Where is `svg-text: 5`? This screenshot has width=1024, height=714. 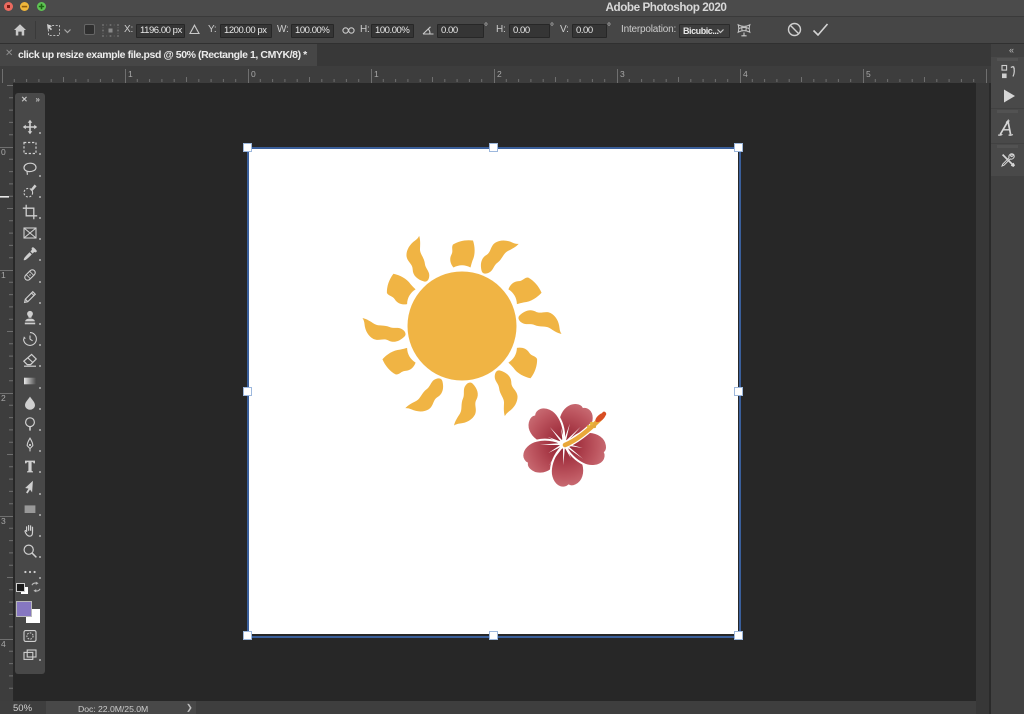
svg-text: 5 is located at coordinates (868, 74).